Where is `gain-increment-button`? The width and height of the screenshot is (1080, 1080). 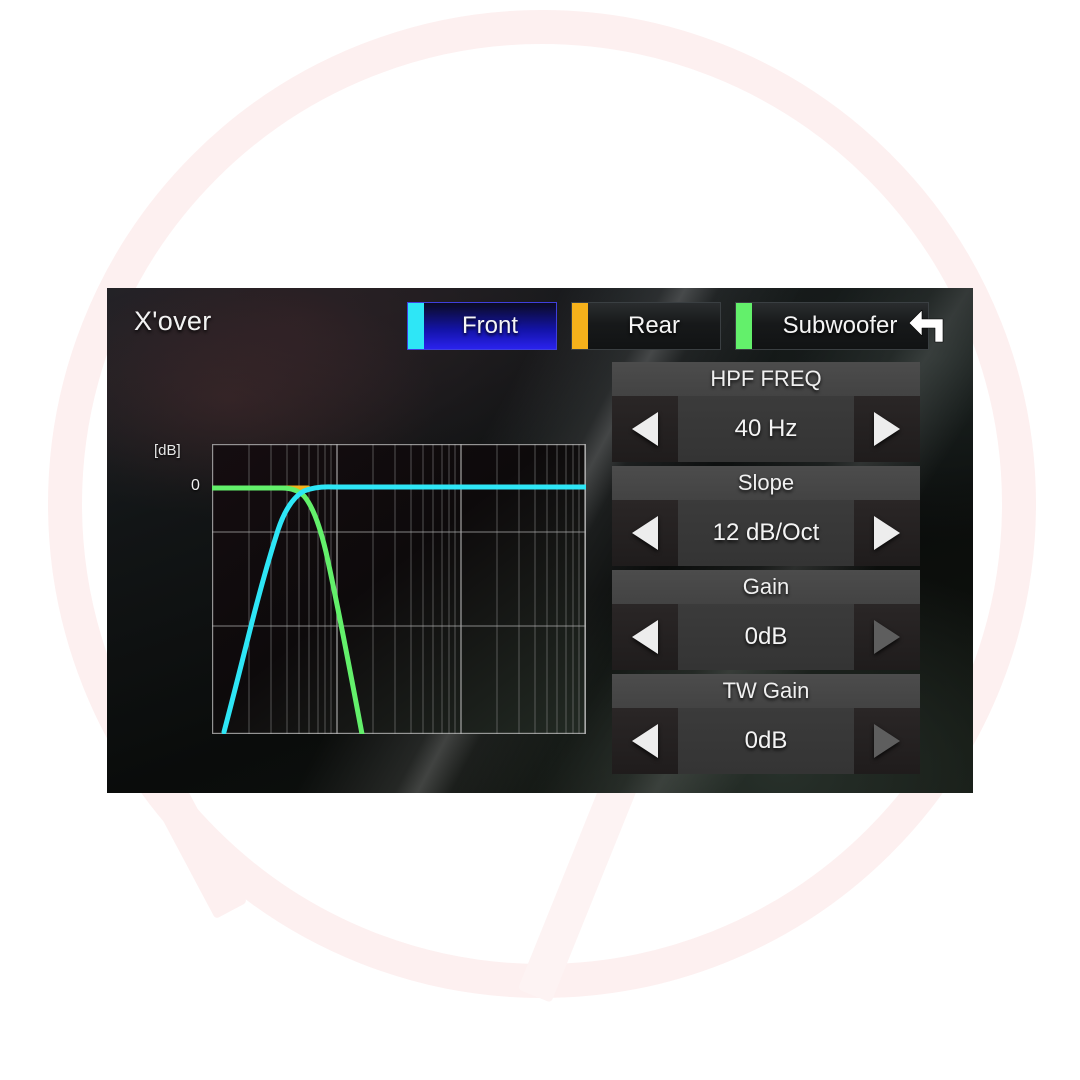
gain-increment-button is located at coordinates (887, 637).